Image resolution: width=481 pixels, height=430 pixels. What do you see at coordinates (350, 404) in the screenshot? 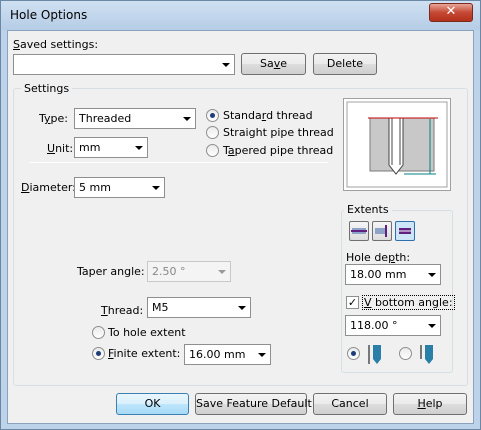
I see `cancel-button: Cancel` at bounding box center [350, 404].